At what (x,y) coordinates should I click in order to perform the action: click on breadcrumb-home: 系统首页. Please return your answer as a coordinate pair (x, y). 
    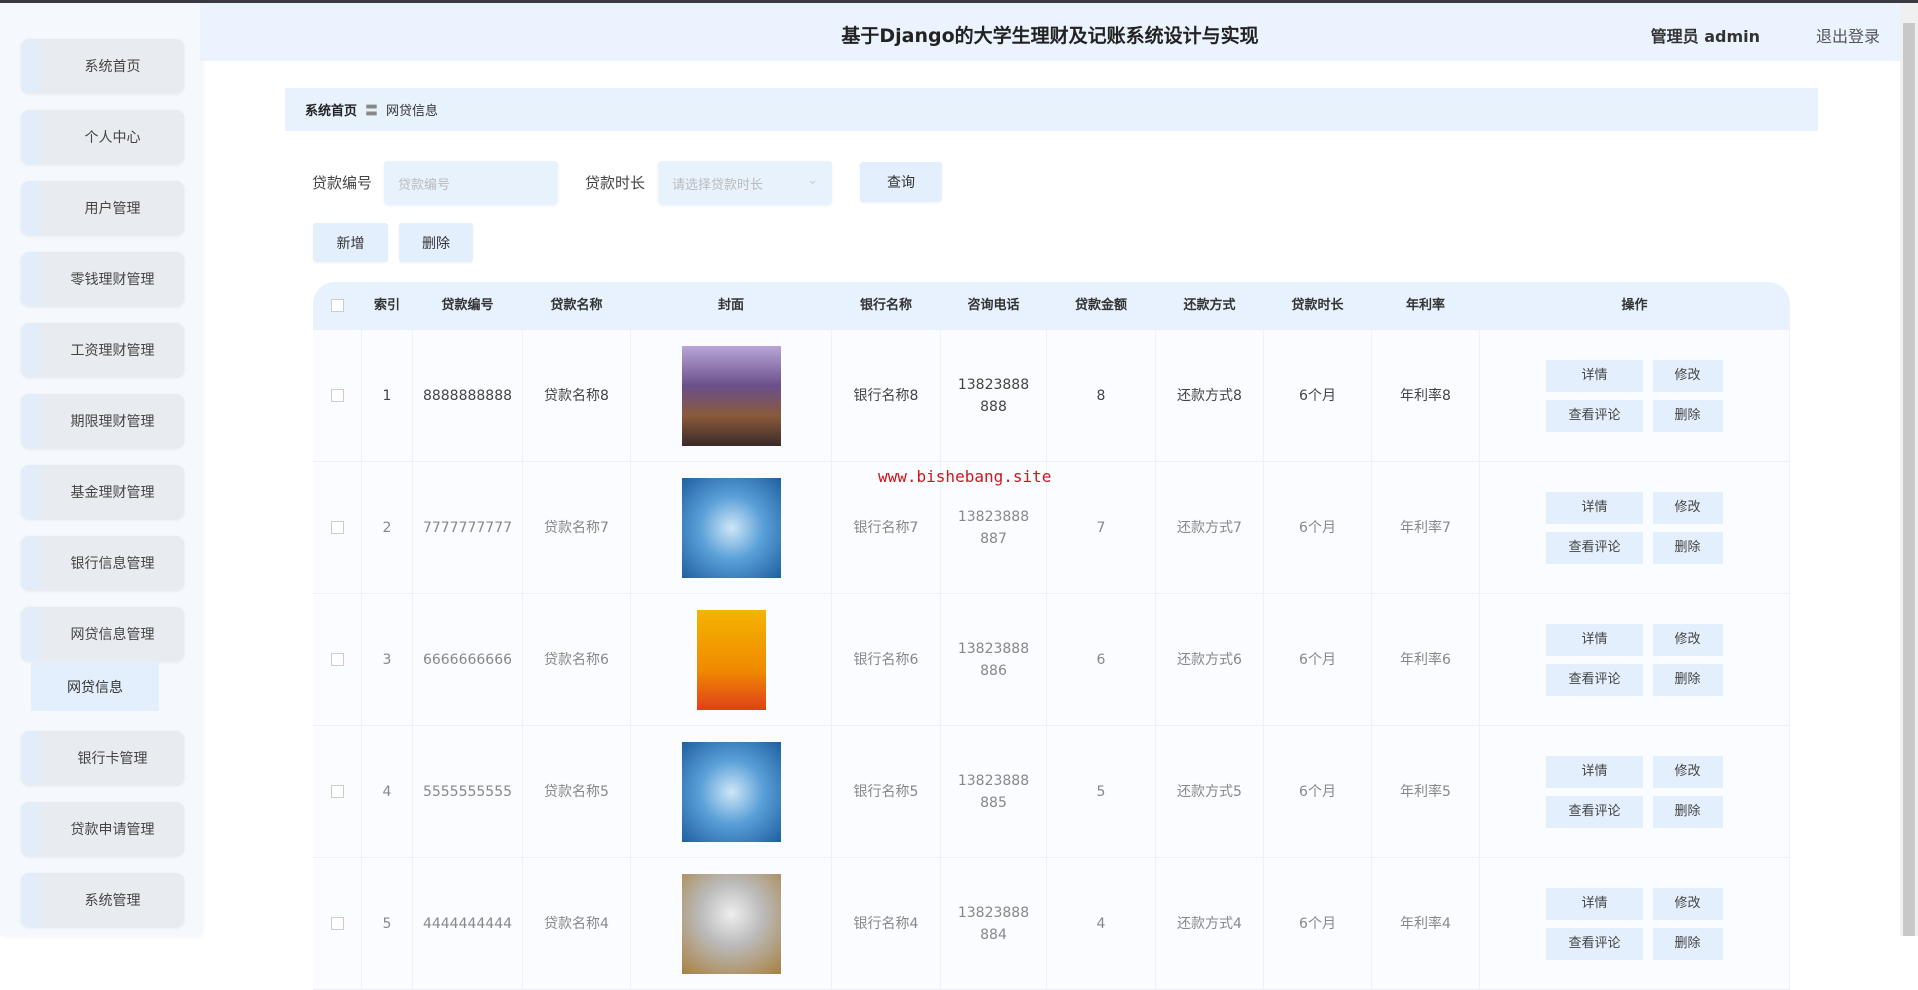
    Looking at the image, I should click on (331, 109).